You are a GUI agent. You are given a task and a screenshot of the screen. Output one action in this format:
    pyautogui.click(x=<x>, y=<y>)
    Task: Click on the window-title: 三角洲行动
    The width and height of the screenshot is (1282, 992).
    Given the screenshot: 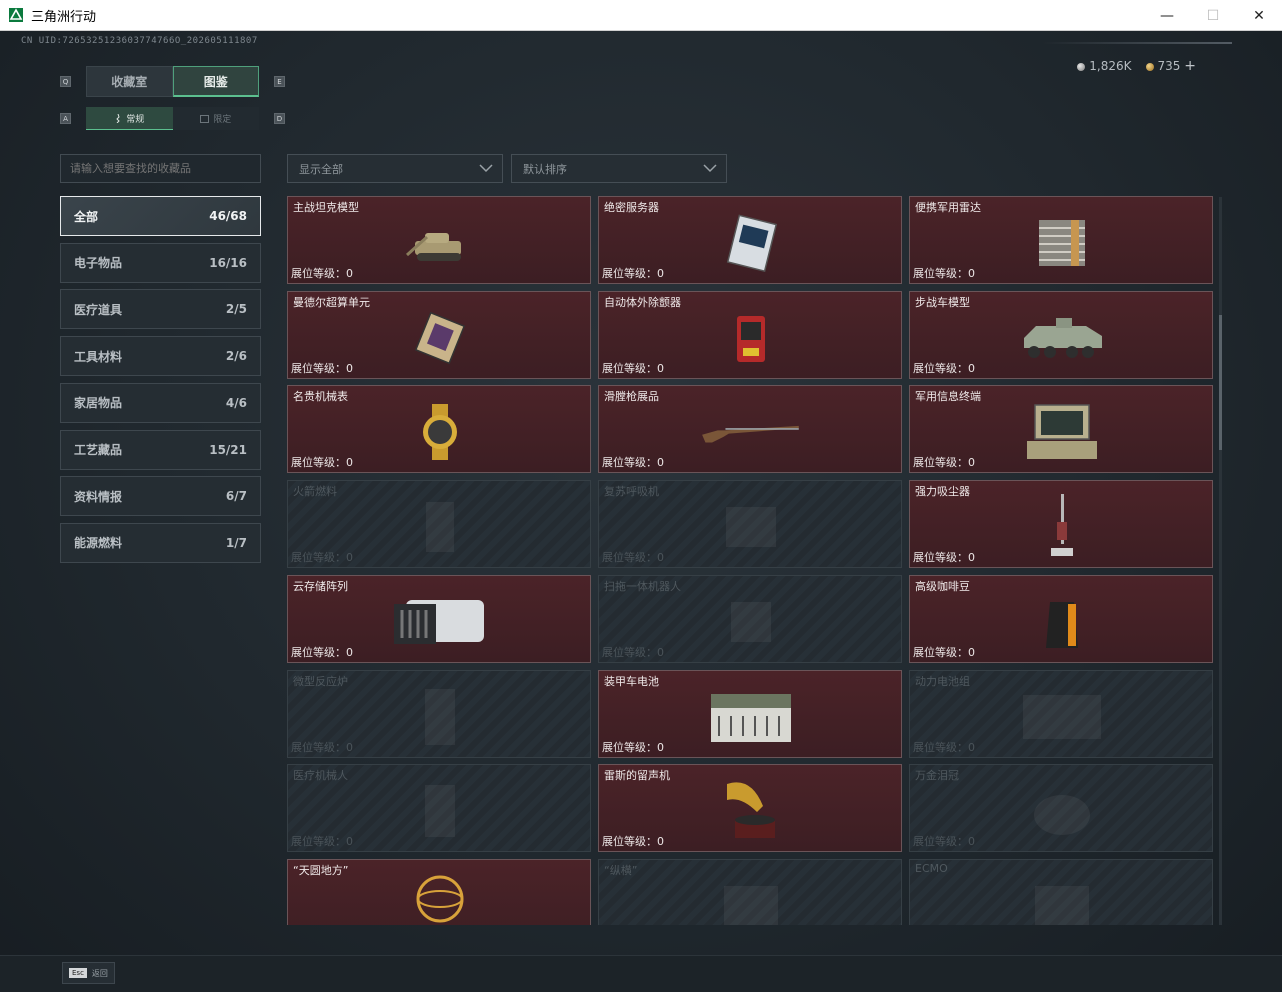 What is the action you would take?
    pyautogui.click(x=64, y=17)
    